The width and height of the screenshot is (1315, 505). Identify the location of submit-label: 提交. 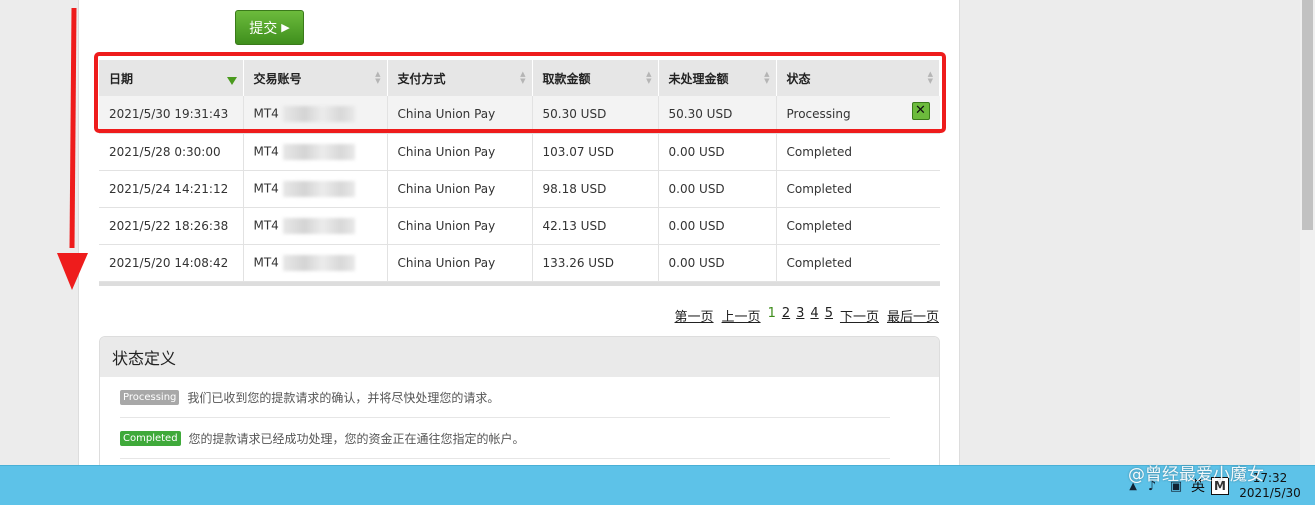
(263, 28).